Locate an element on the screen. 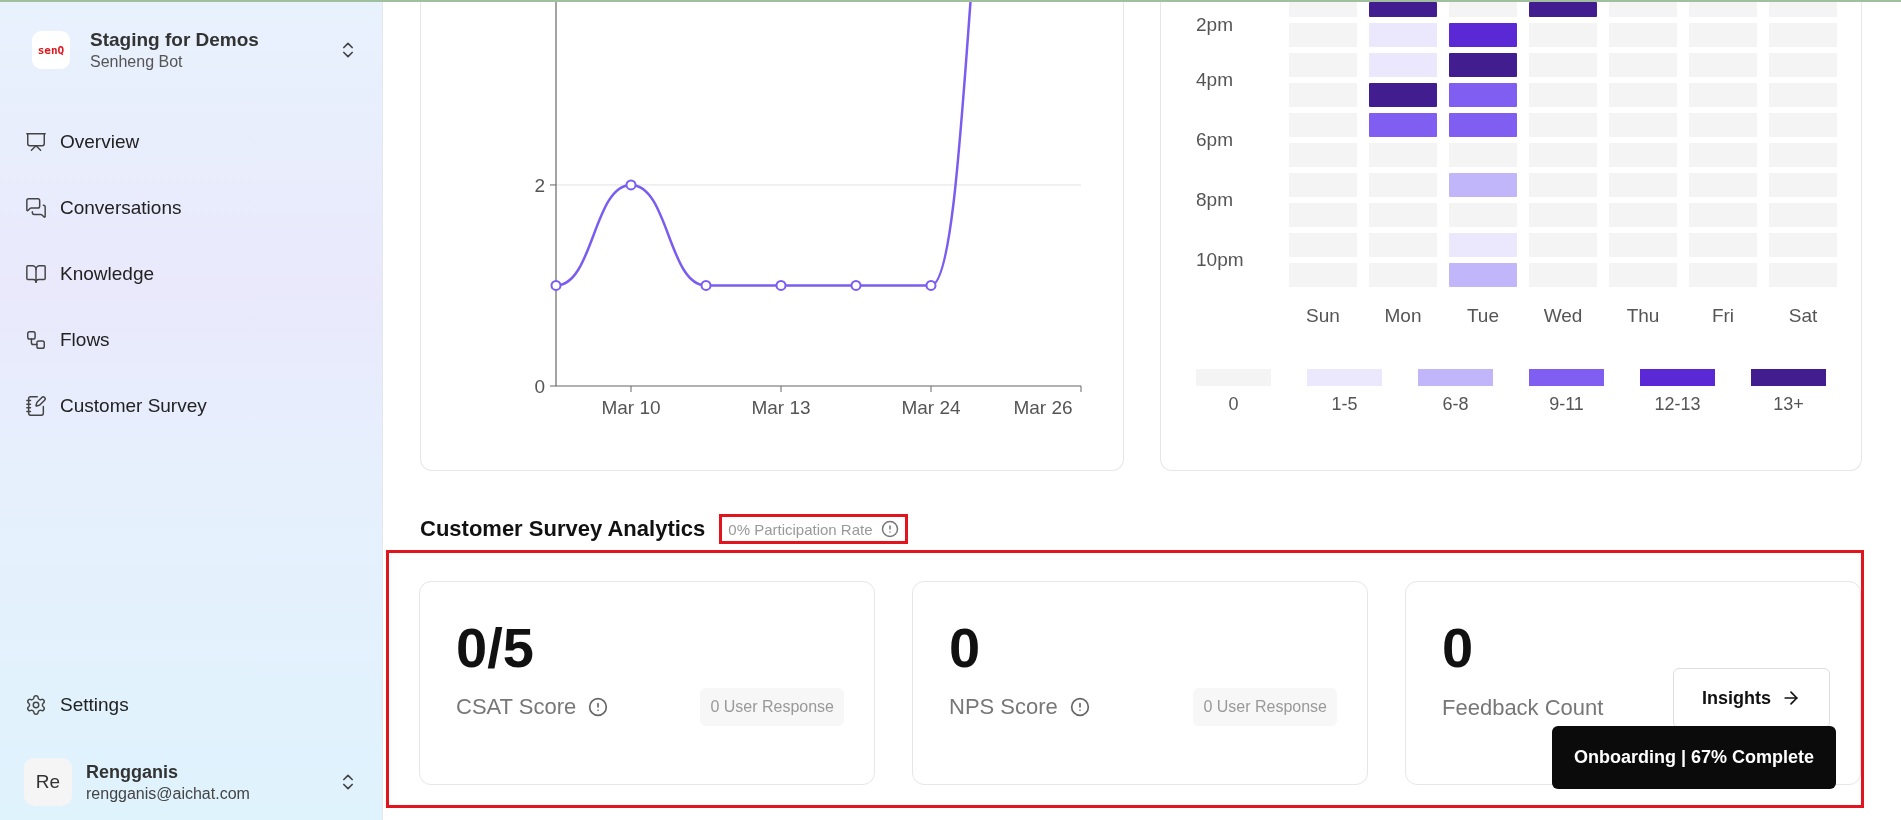 The width and height of the screenshot is (1901, 820). hour-label: 4pm is located at coordinates (1215, 80).